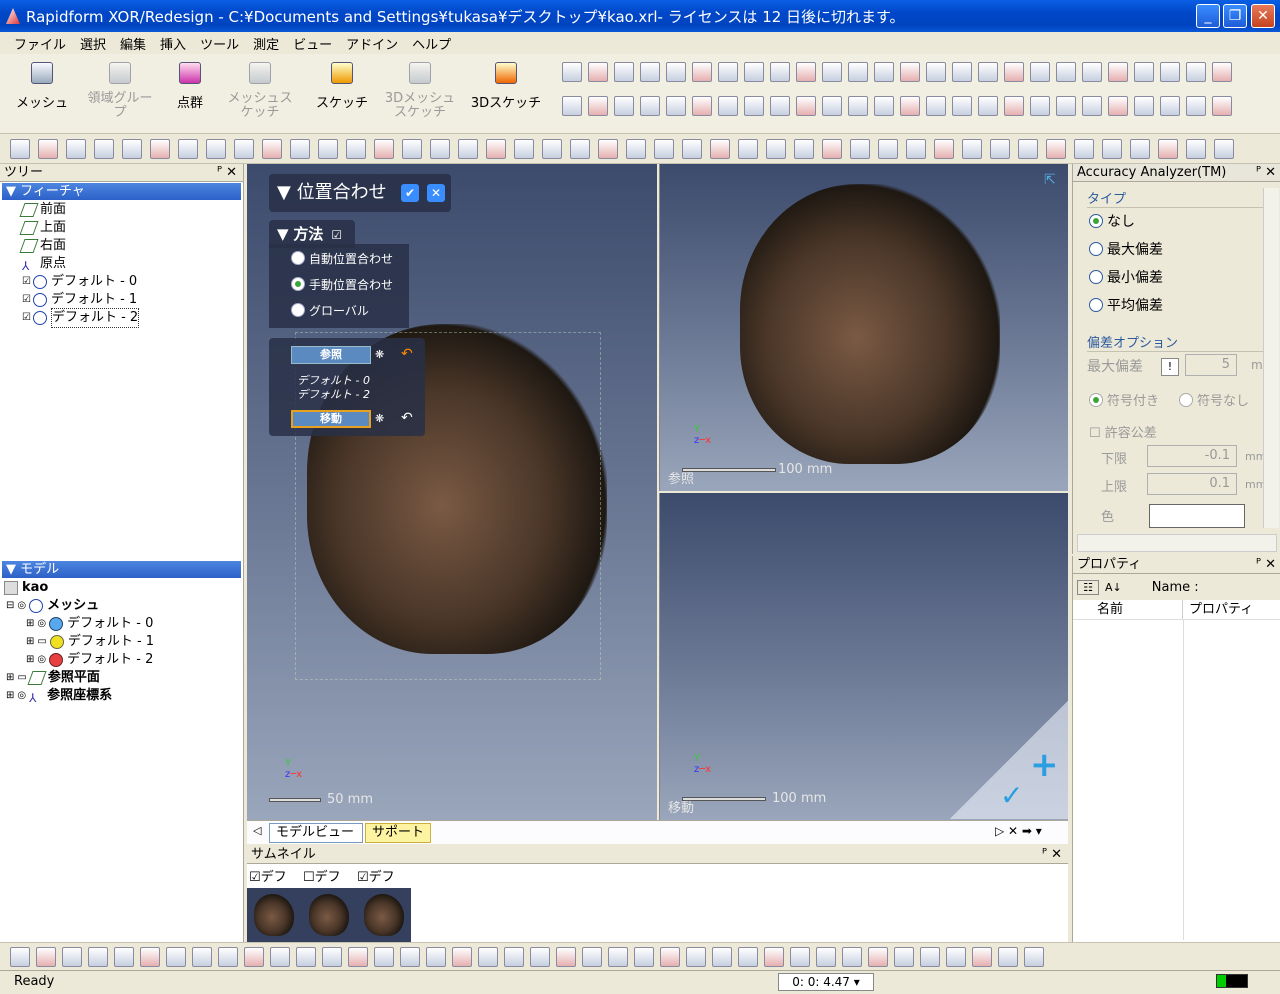 The width and height of the screenshot is (1280, 994). Describe the element at coordinates (133, 43) in the screenshot. I see `menu-edit: 編集` at that location.